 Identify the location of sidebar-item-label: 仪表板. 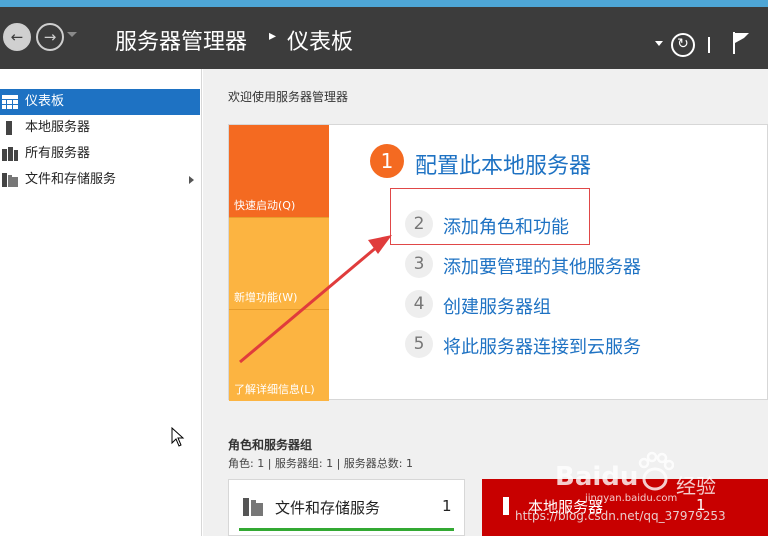
(45, 101).